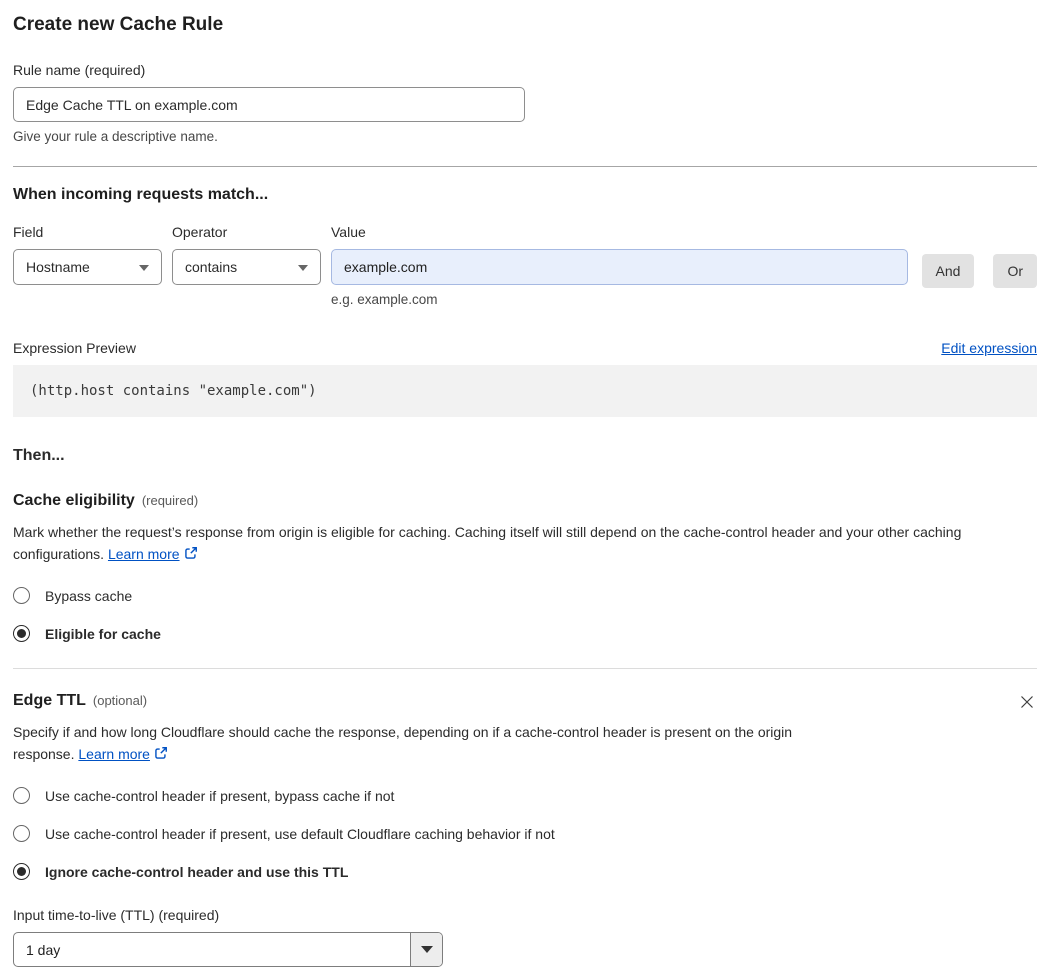 Image resolution: width=1058 pixels, height=967 pixels. What do you see at coordinates (58, 267) in the screenshot?
I see `field-select-value: Hostname` at bounding box center [58, 267].